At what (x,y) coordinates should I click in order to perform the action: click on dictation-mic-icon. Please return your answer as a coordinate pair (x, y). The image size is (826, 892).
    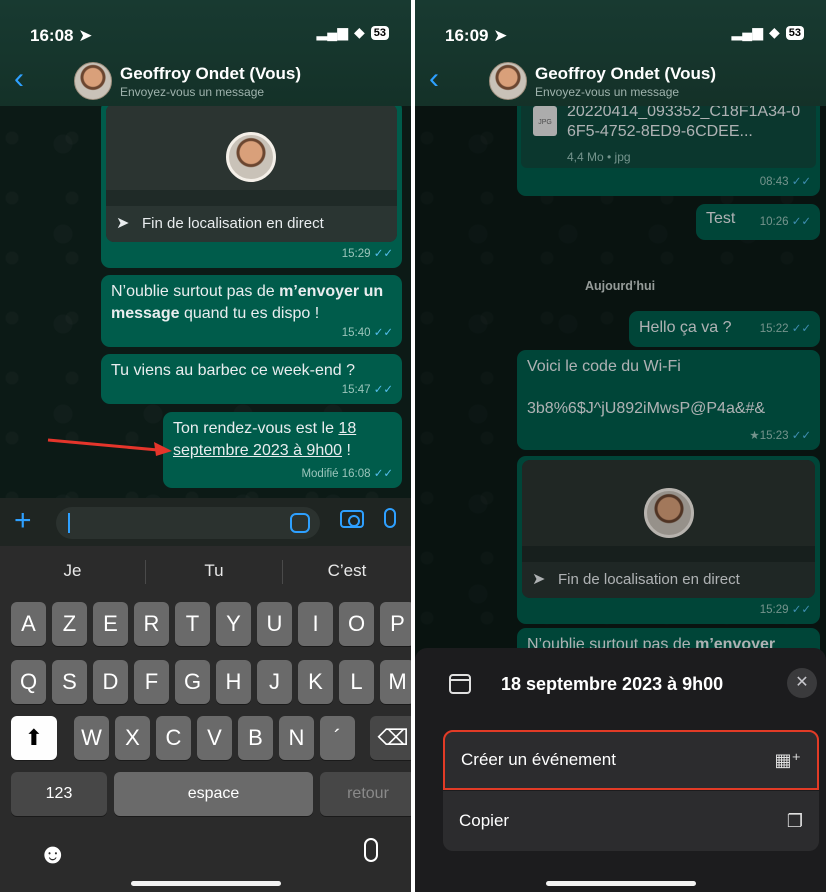
    Looking at the image, I should click on (371, 850).